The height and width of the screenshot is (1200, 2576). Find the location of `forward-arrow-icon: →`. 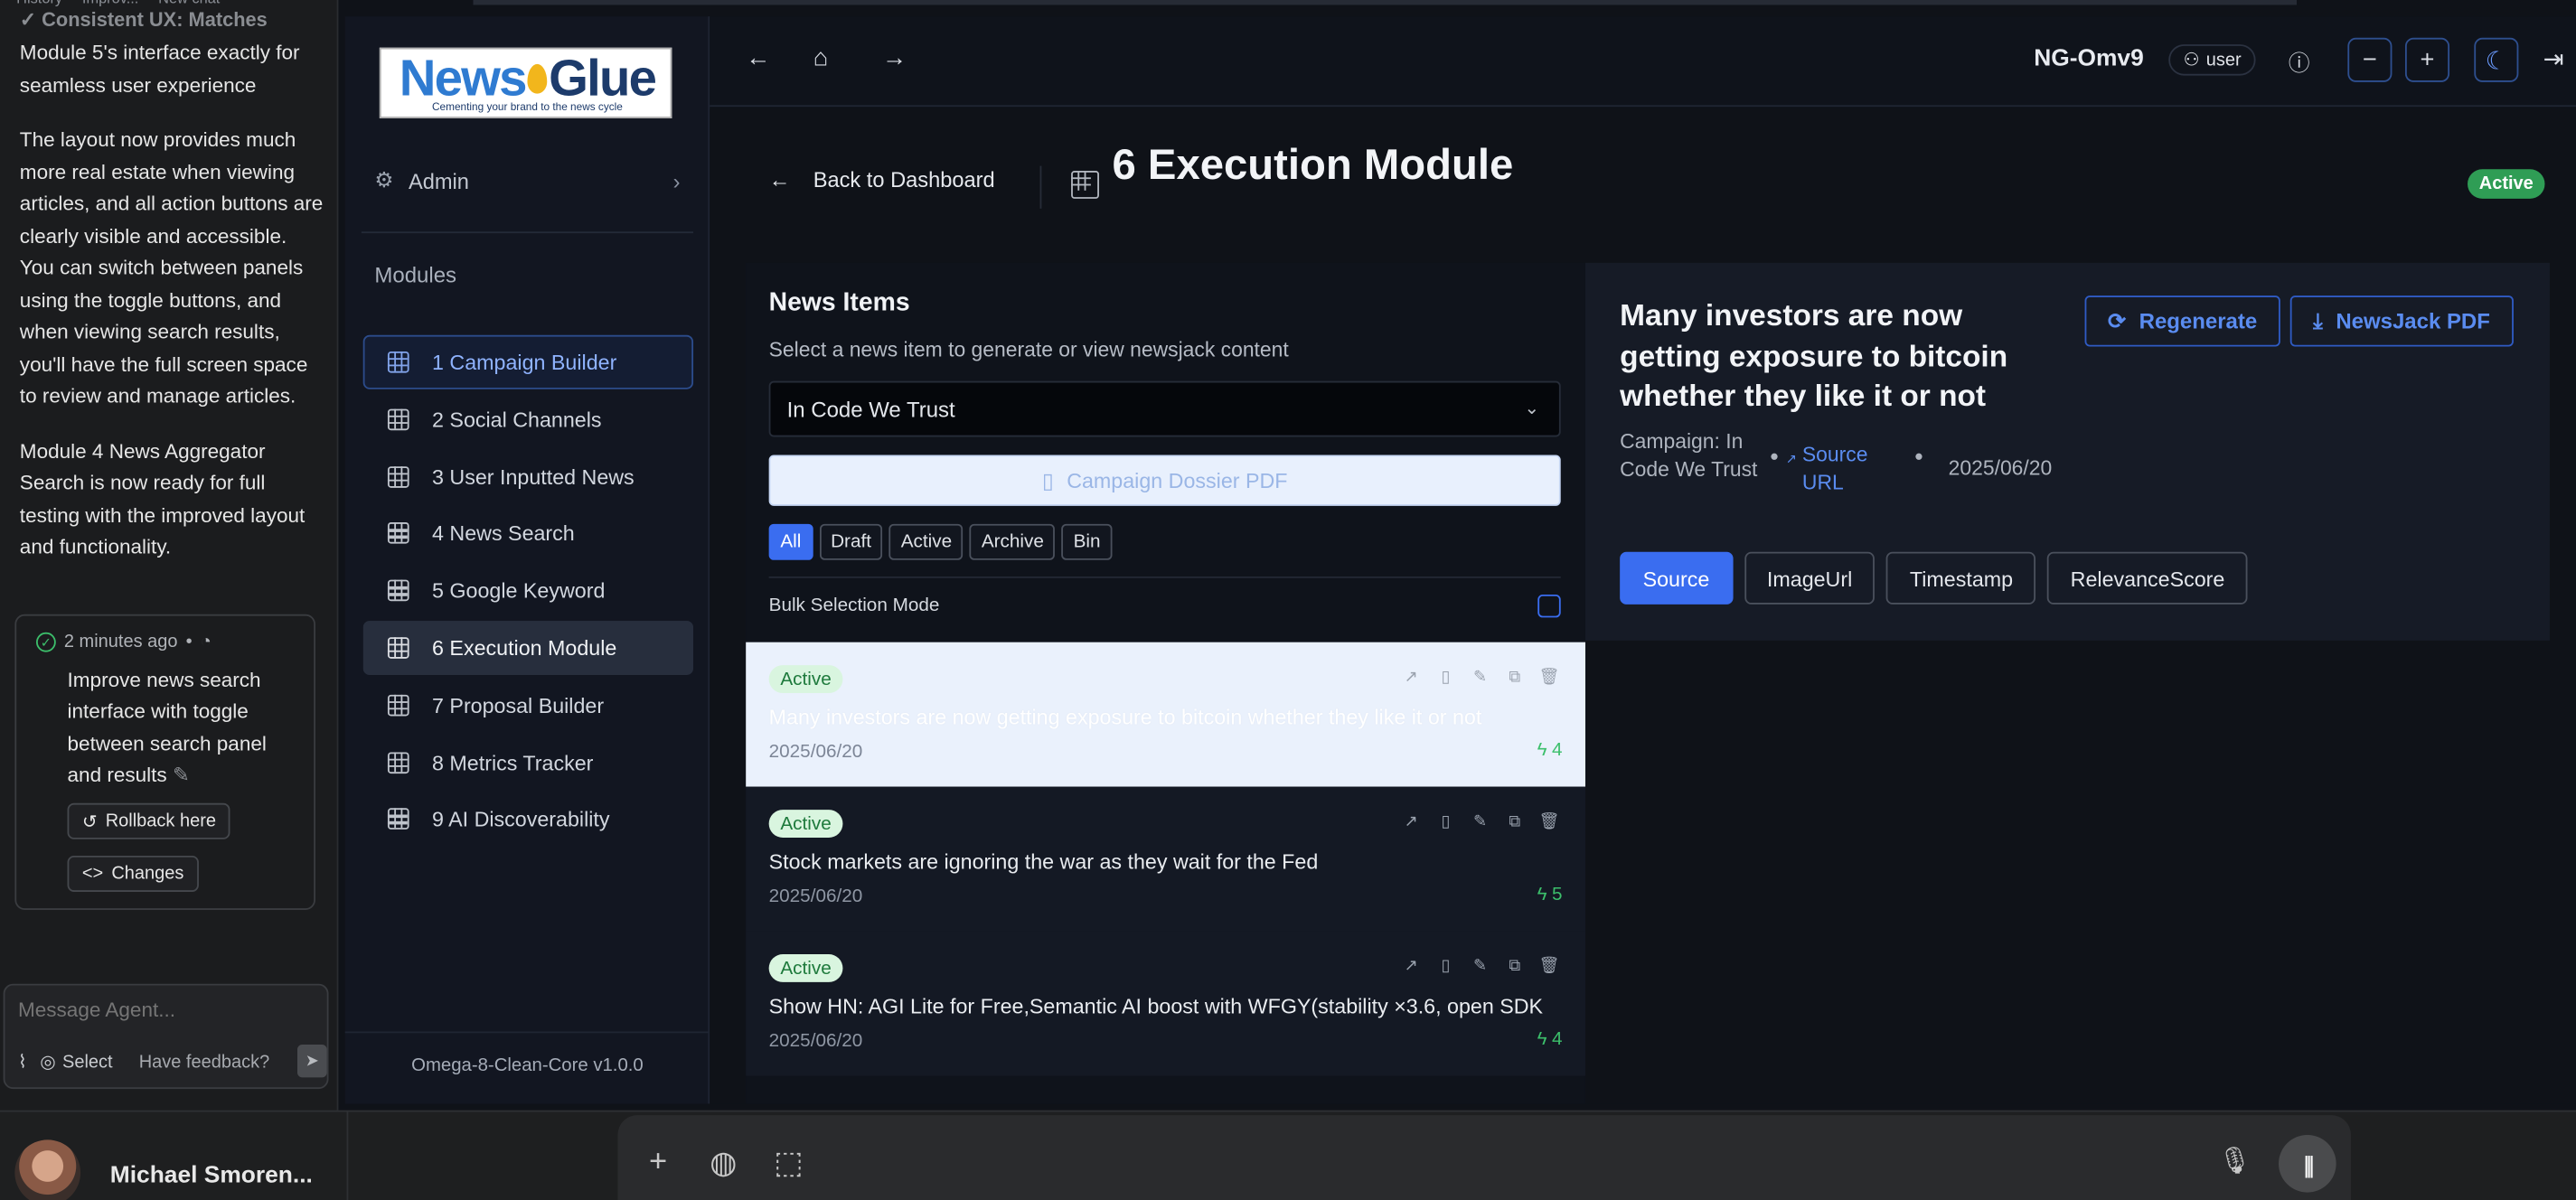

forward-arrow-icon: → is located at coordinates (895, 58).